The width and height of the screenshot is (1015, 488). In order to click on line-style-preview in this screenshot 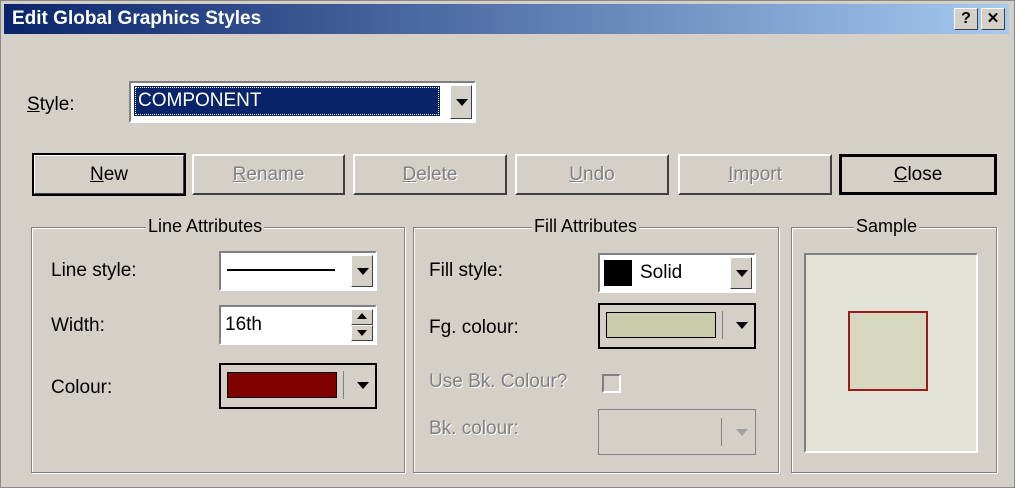, I will do `click(281, 270)`.